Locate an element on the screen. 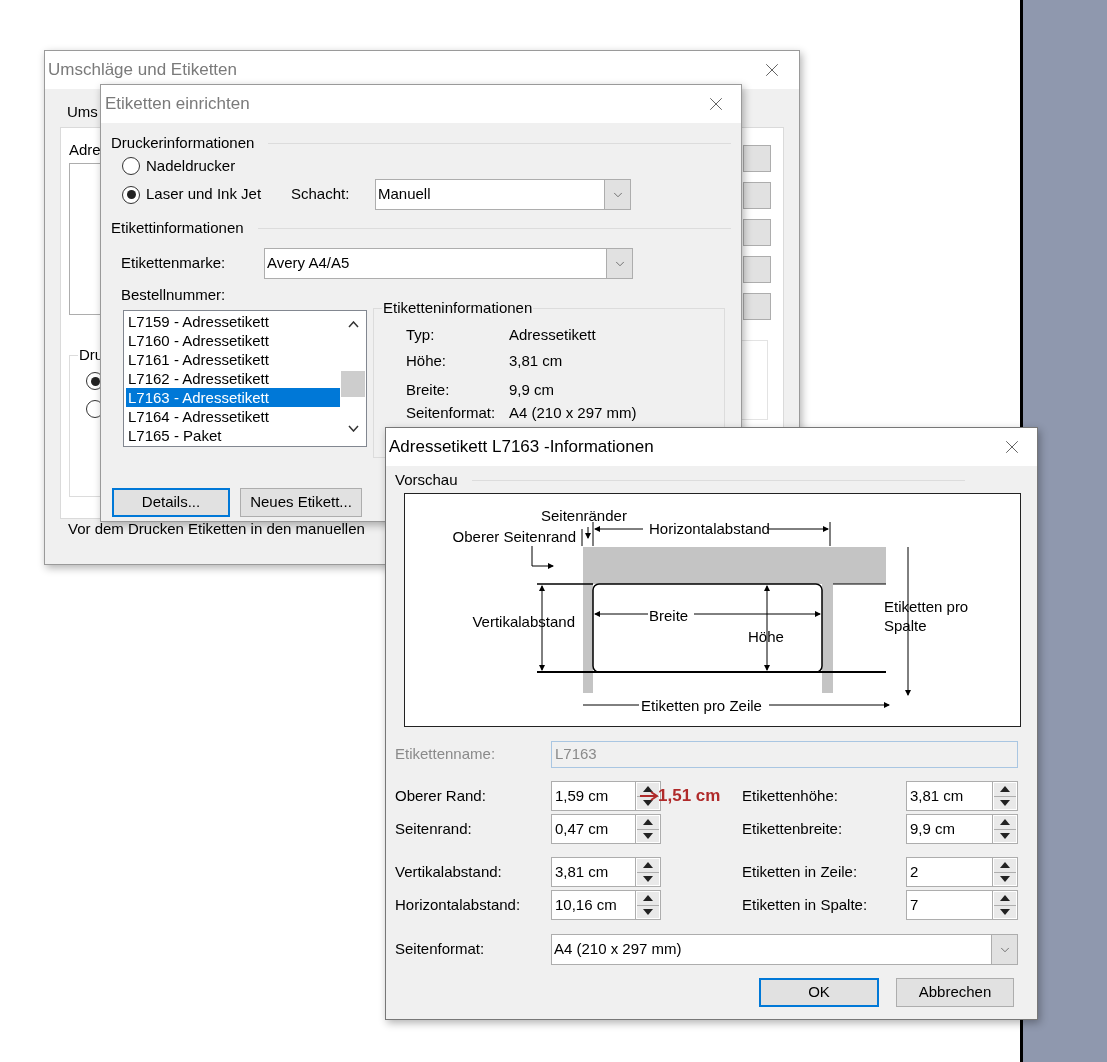  number-field: 1,59 cm is located at coordinates (593, 796).